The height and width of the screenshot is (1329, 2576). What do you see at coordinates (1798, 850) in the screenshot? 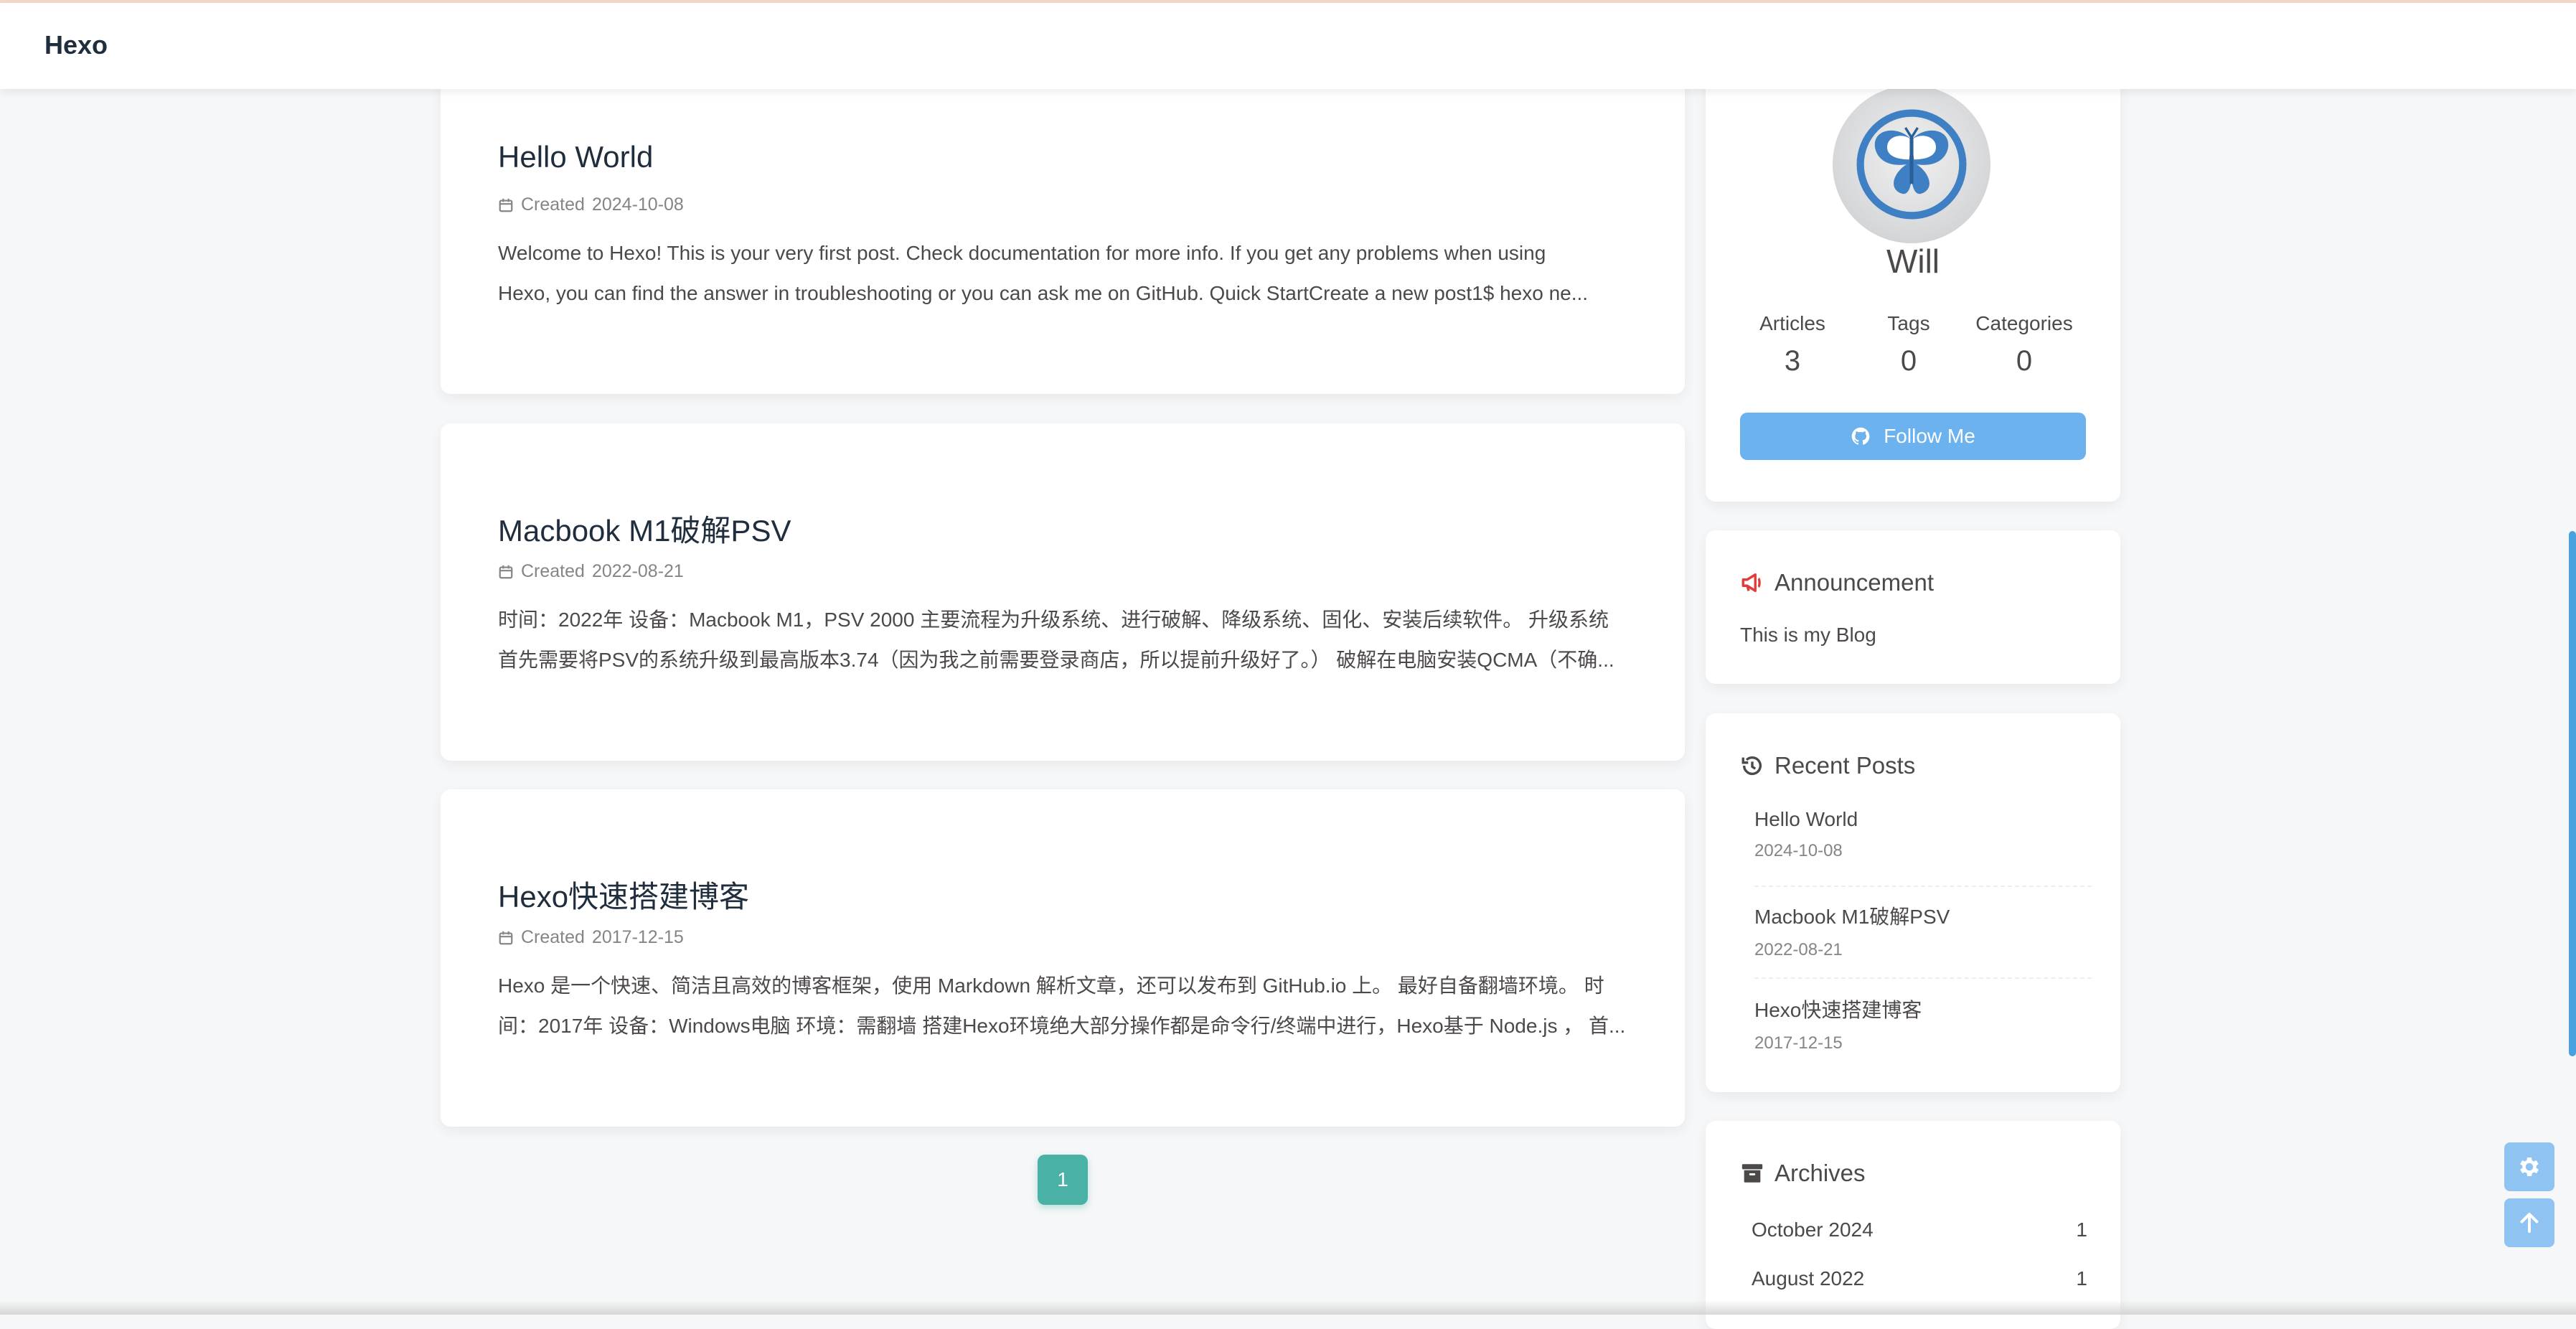
I see `recent-post-date: 2024-10-08` at bounding box center [1798, 850].